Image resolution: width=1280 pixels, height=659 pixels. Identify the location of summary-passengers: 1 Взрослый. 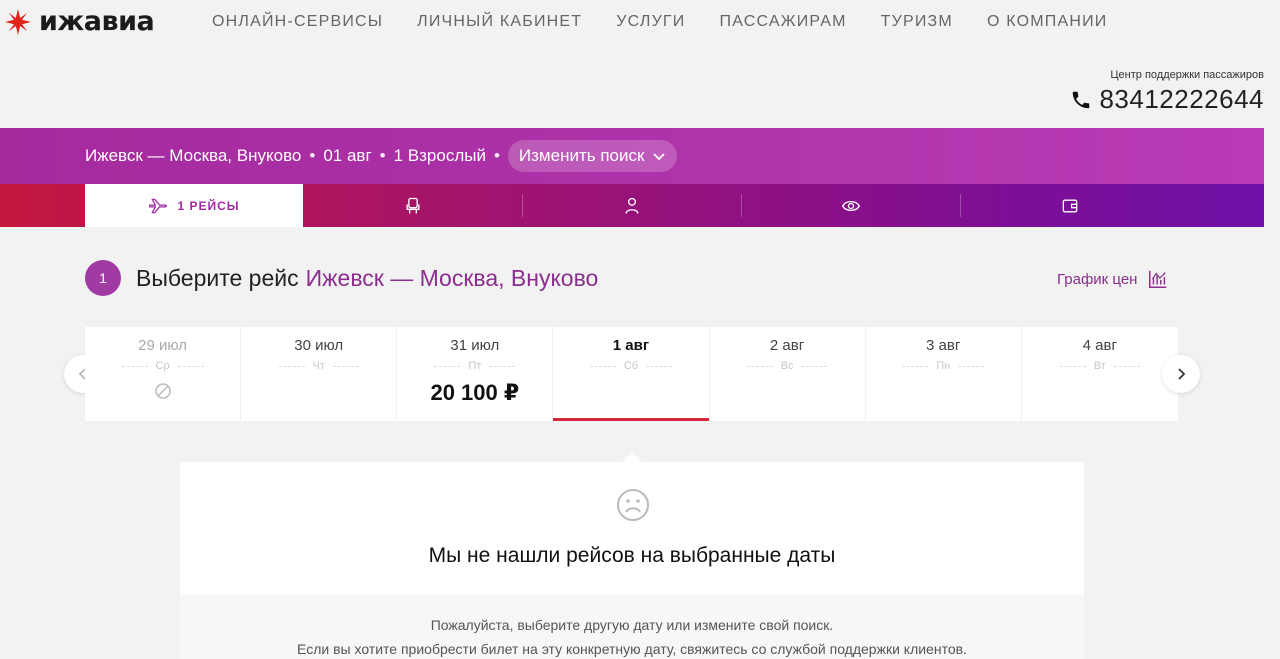
(439, 155).